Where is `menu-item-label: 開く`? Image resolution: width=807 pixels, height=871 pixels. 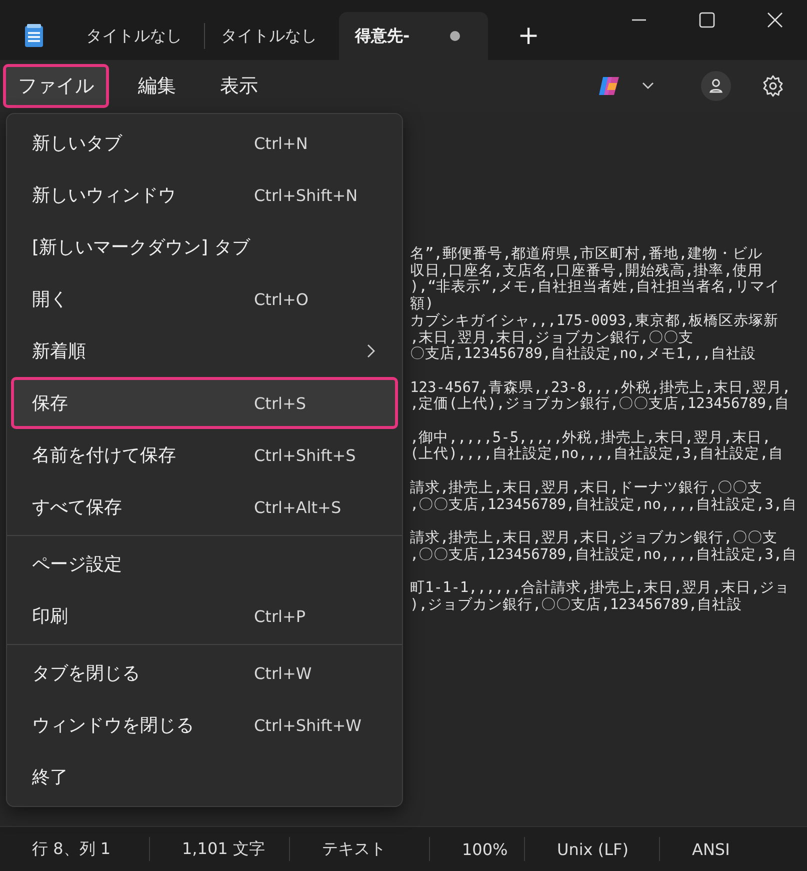
menu-item-label: 開く is located at coordinates (50, 299).